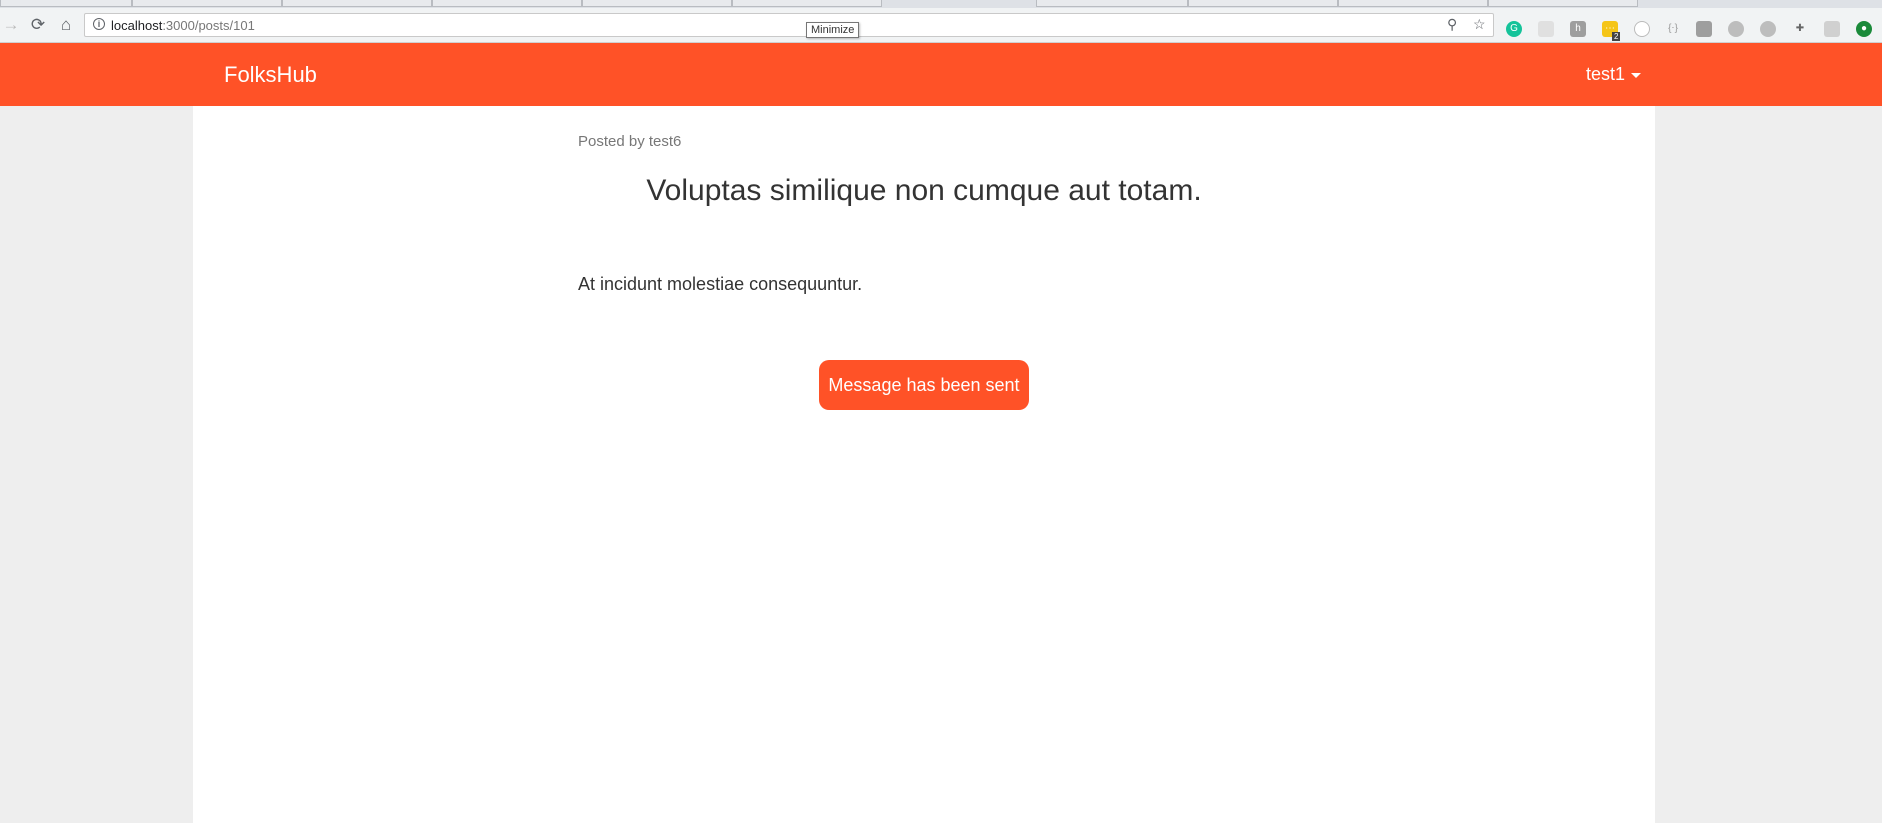 The image size is (1882, 823). Describe the element at coordinates (1606, 74) in the screenshot. I see `user-name: test1` at that location.